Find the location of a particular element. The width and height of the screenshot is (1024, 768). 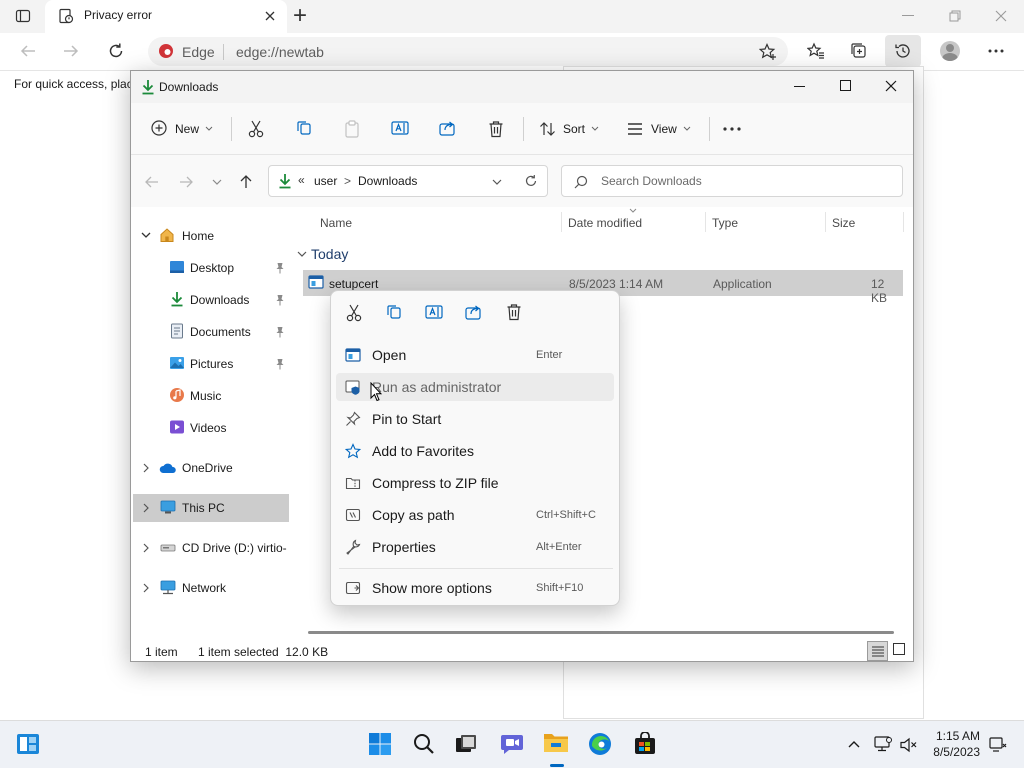

column-header-date-modified: Date modified is located at coordinates (605, 223).